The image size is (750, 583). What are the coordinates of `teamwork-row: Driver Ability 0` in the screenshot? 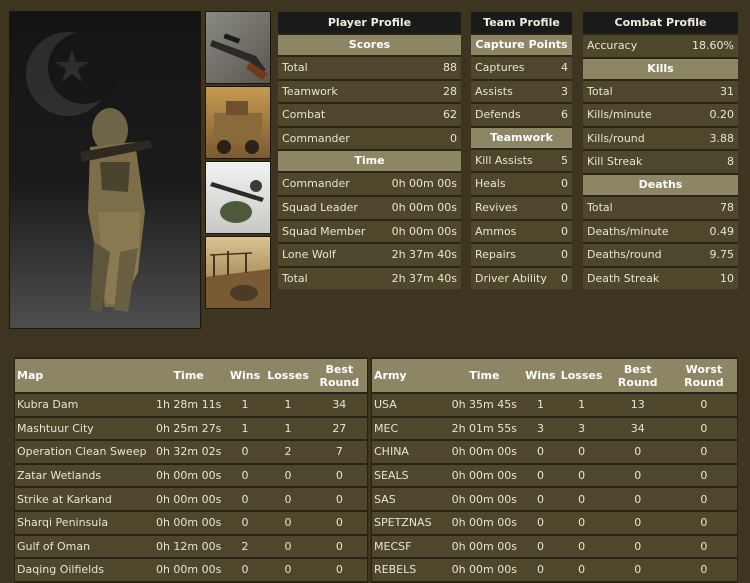 It's located at (521, 278).